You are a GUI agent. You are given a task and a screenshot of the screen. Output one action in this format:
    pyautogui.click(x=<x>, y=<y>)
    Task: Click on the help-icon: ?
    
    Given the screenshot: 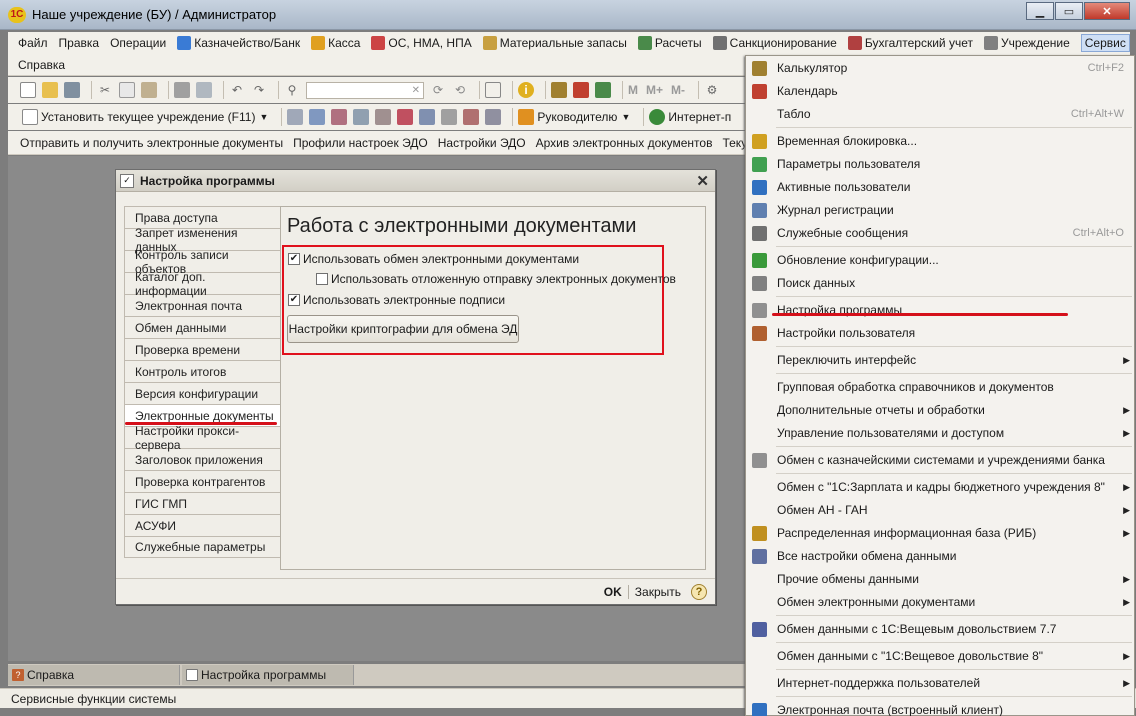 What is the action you would take?
    pyautogui.click(x=699, y=591)
    